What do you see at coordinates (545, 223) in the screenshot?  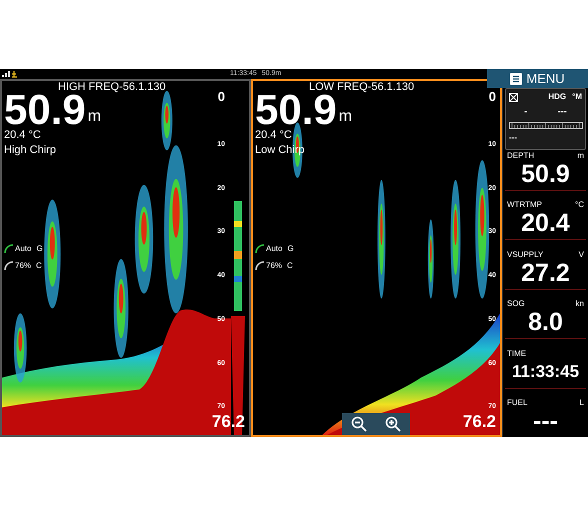 I see `gauge-value: 20.4` at bounding box center [545, 223].